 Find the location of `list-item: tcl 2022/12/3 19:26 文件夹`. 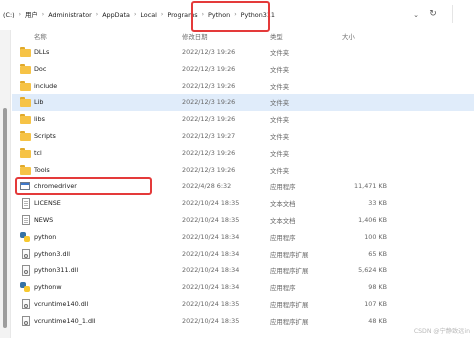

list-item: tcl 2022/12/3 19:26 文件夹 is located at coordinates (243, 153).